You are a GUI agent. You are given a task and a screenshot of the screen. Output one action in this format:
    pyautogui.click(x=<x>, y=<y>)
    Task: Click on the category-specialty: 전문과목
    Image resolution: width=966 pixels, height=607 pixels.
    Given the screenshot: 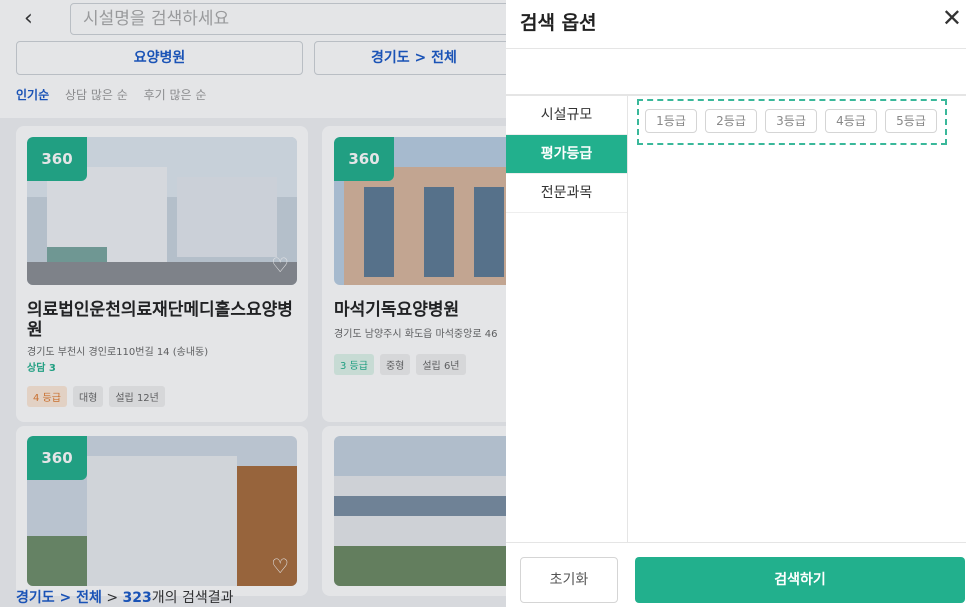 What is the action you would take?
    pyautogui.click(x=566, y=193)
    